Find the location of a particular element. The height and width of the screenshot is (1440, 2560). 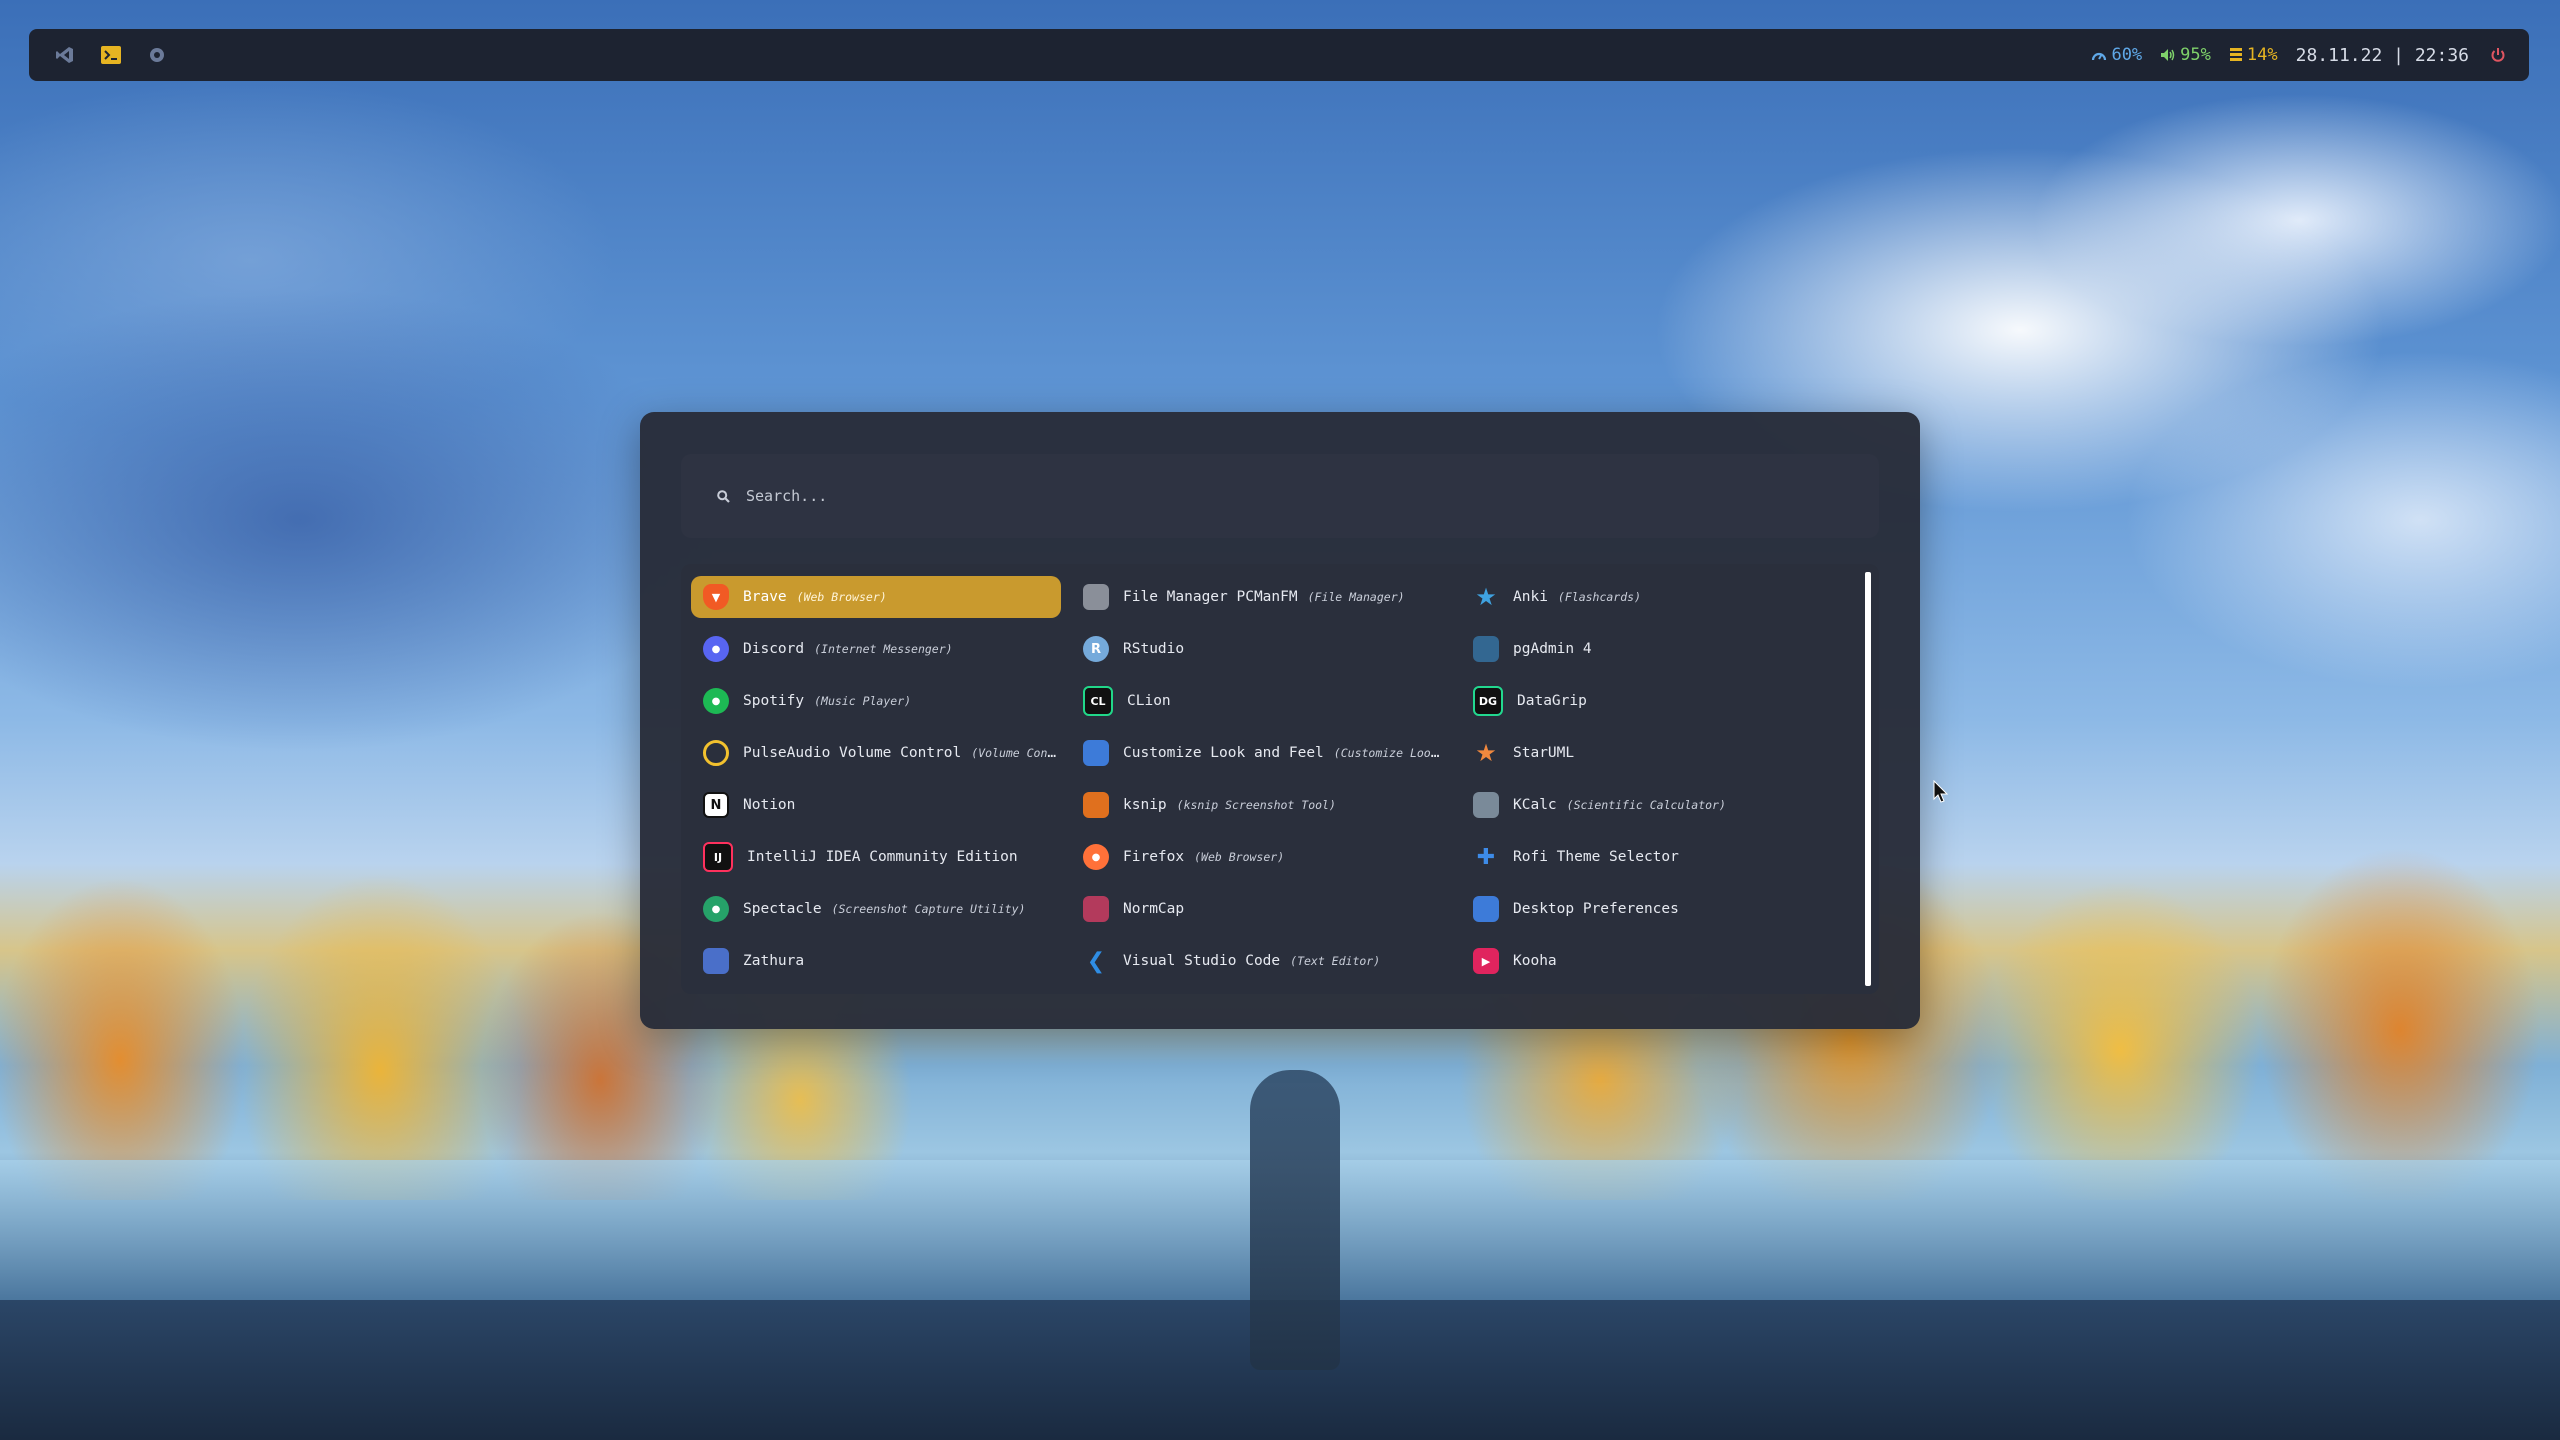

cpu-indicator: 60% is located at coordinates (2116, 55).